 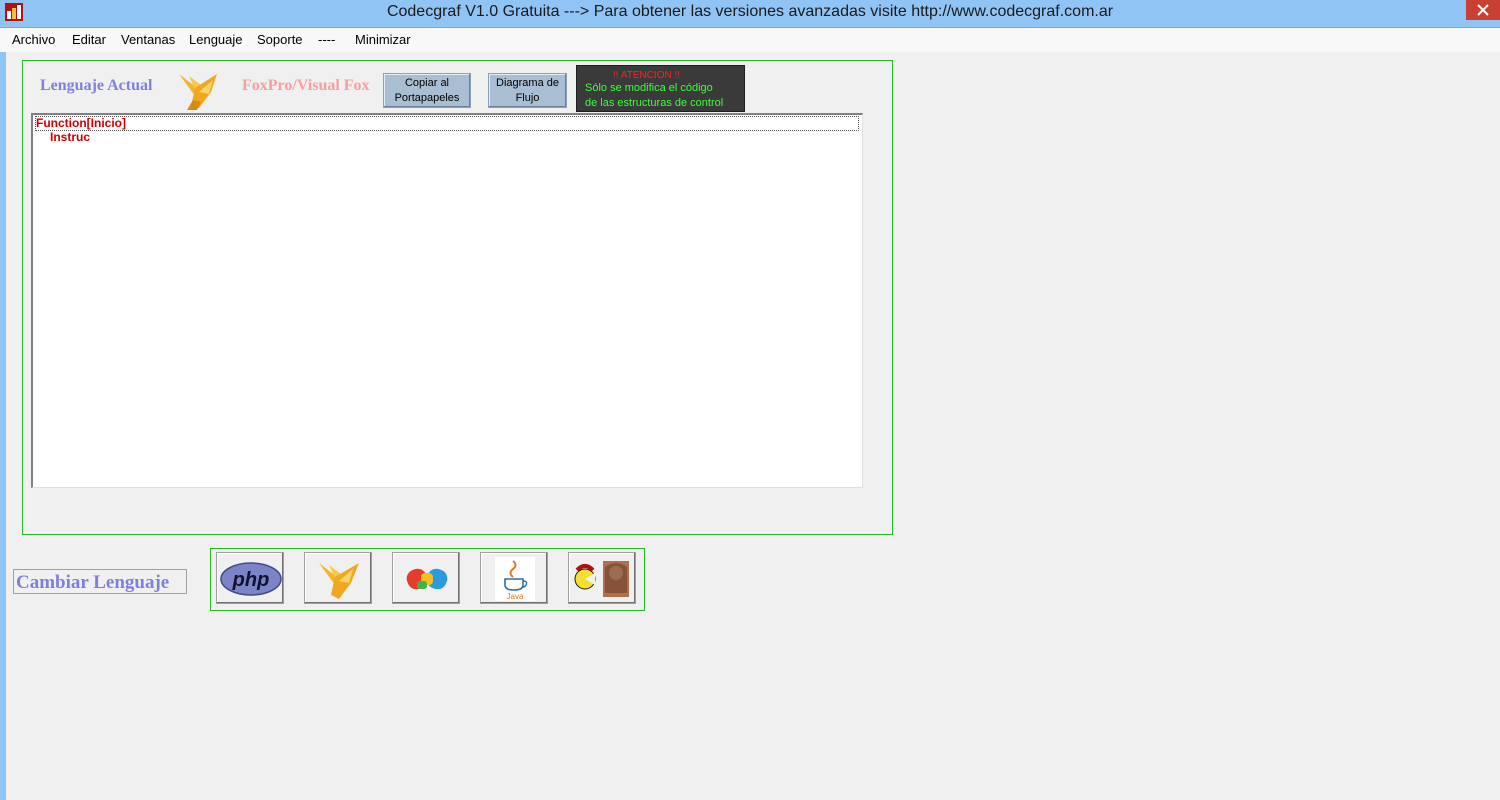 What do you see at coordinates (148, 39) in the screenshot?
I see `menu-ventanas: Ventanas` at bounding box center [148, 39].